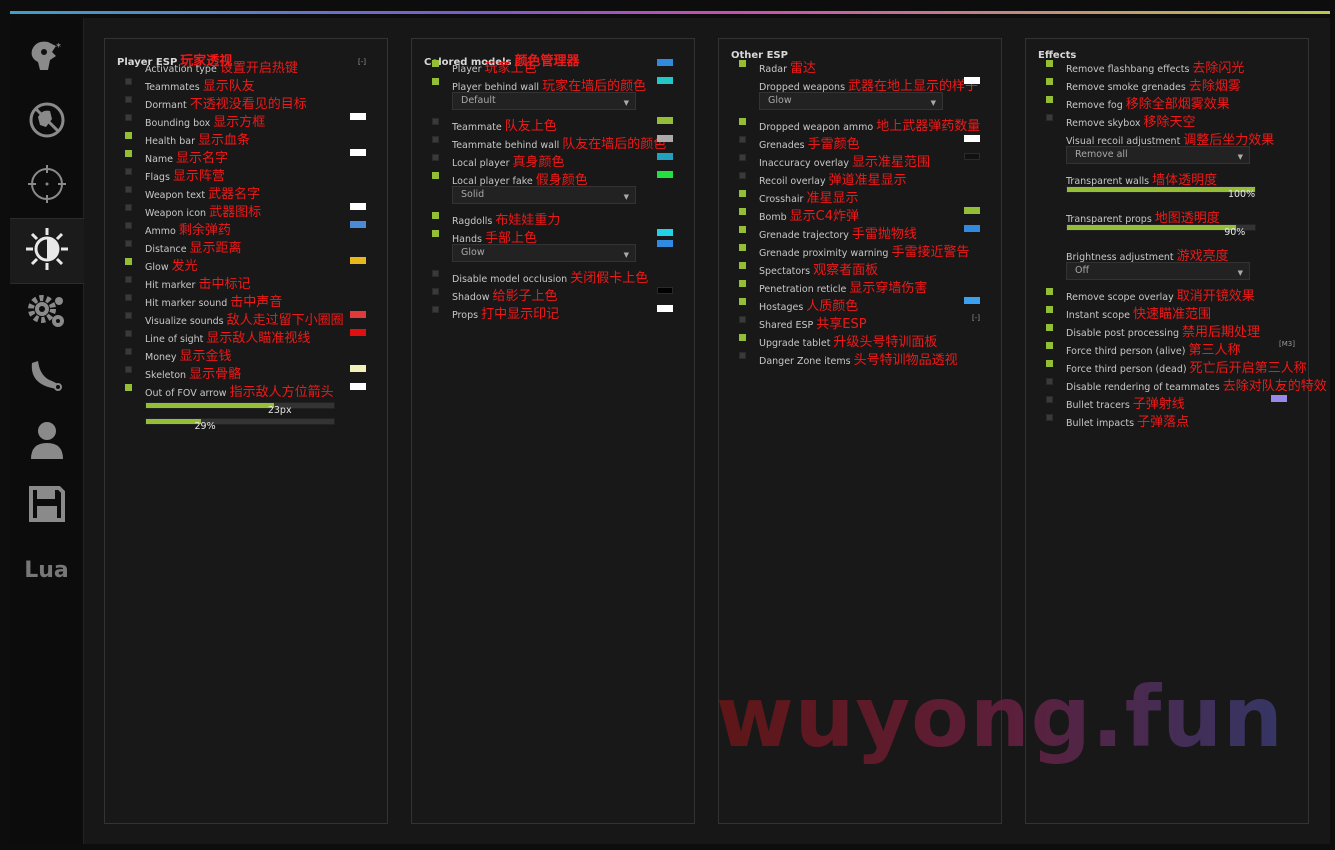 The height and width of the screenshot is (850, 1335). Describe the element at coordinates (46, 570) in the screenshot. I see `sidebar-tab-lua: Lua` at that location.